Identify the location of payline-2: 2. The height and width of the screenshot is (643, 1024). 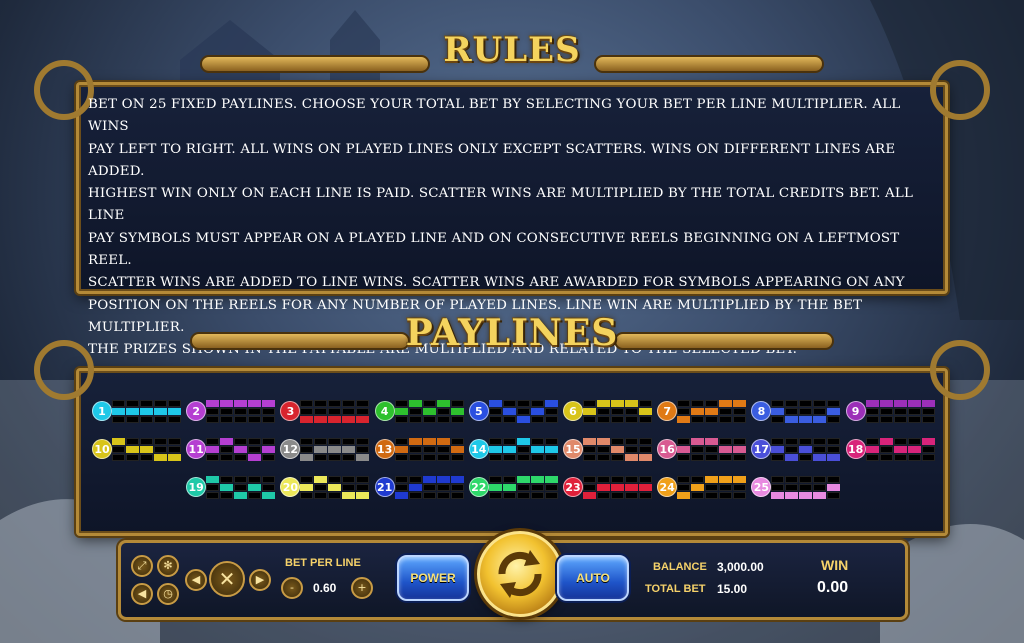
(231, 411).